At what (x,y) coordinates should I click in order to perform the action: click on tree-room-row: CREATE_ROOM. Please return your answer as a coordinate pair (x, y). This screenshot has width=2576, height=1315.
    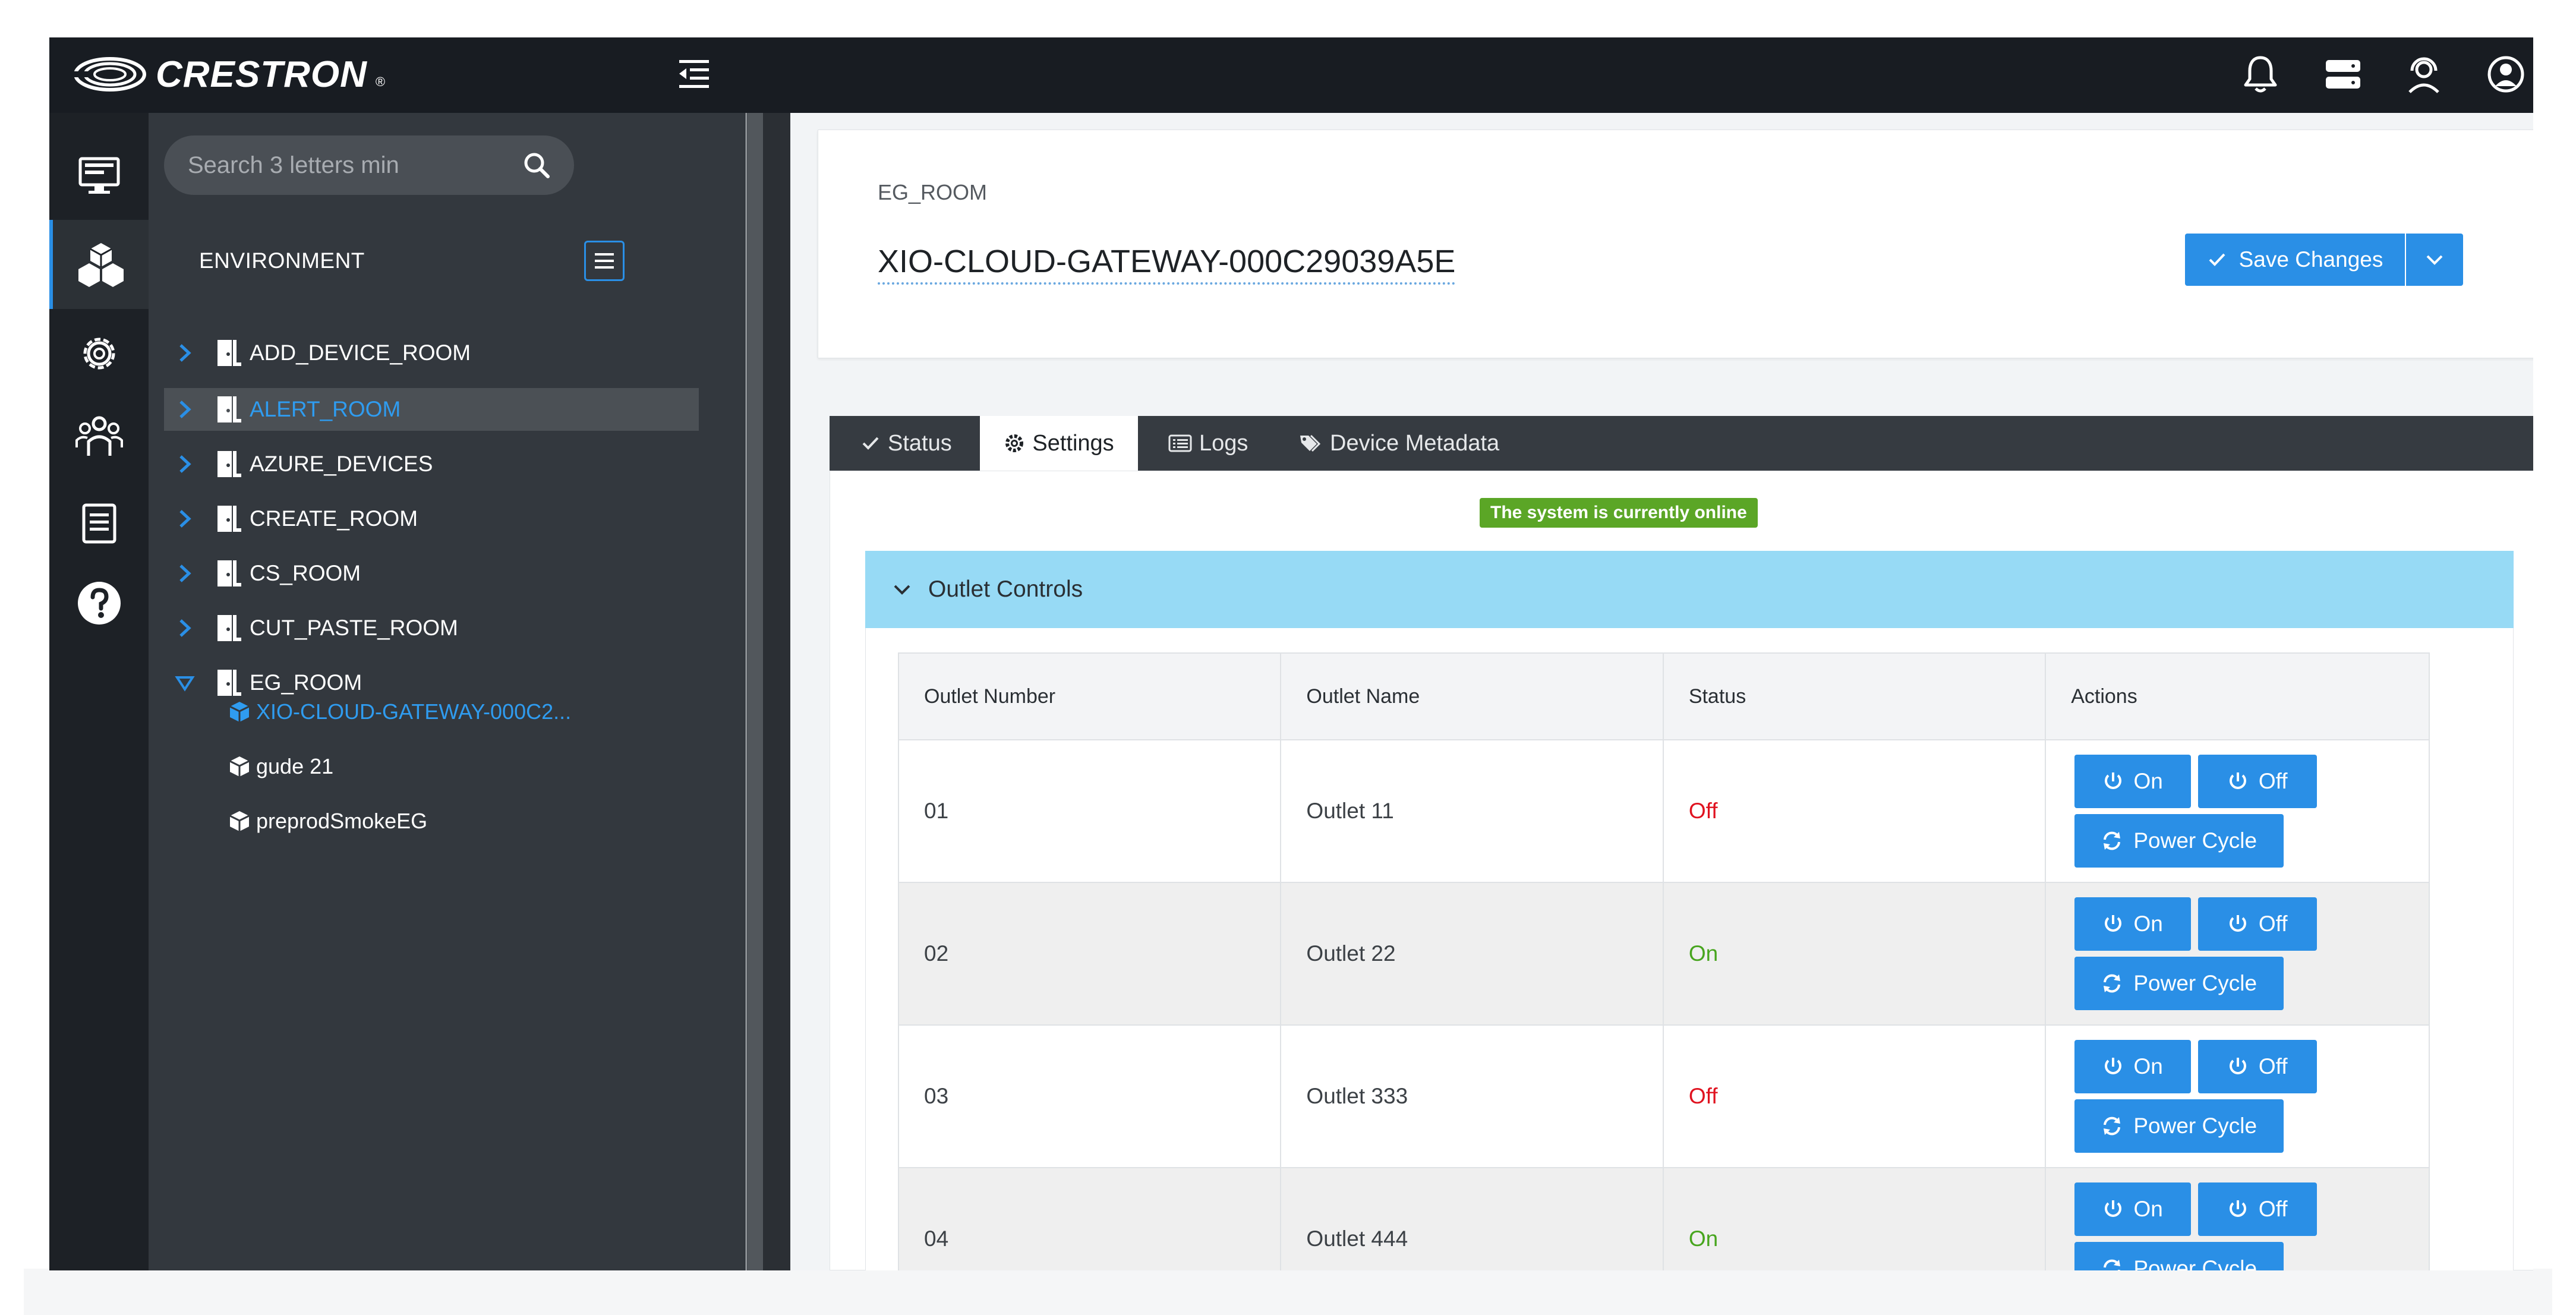
    Looking at the image, I should click on (432, 518).